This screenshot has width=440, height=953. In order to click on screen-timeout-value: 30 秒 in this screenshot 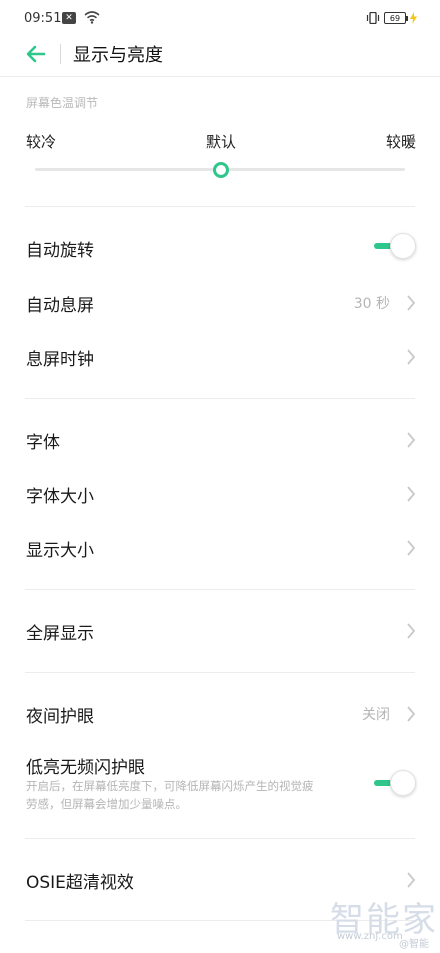, I will do `click(371, 304)`.